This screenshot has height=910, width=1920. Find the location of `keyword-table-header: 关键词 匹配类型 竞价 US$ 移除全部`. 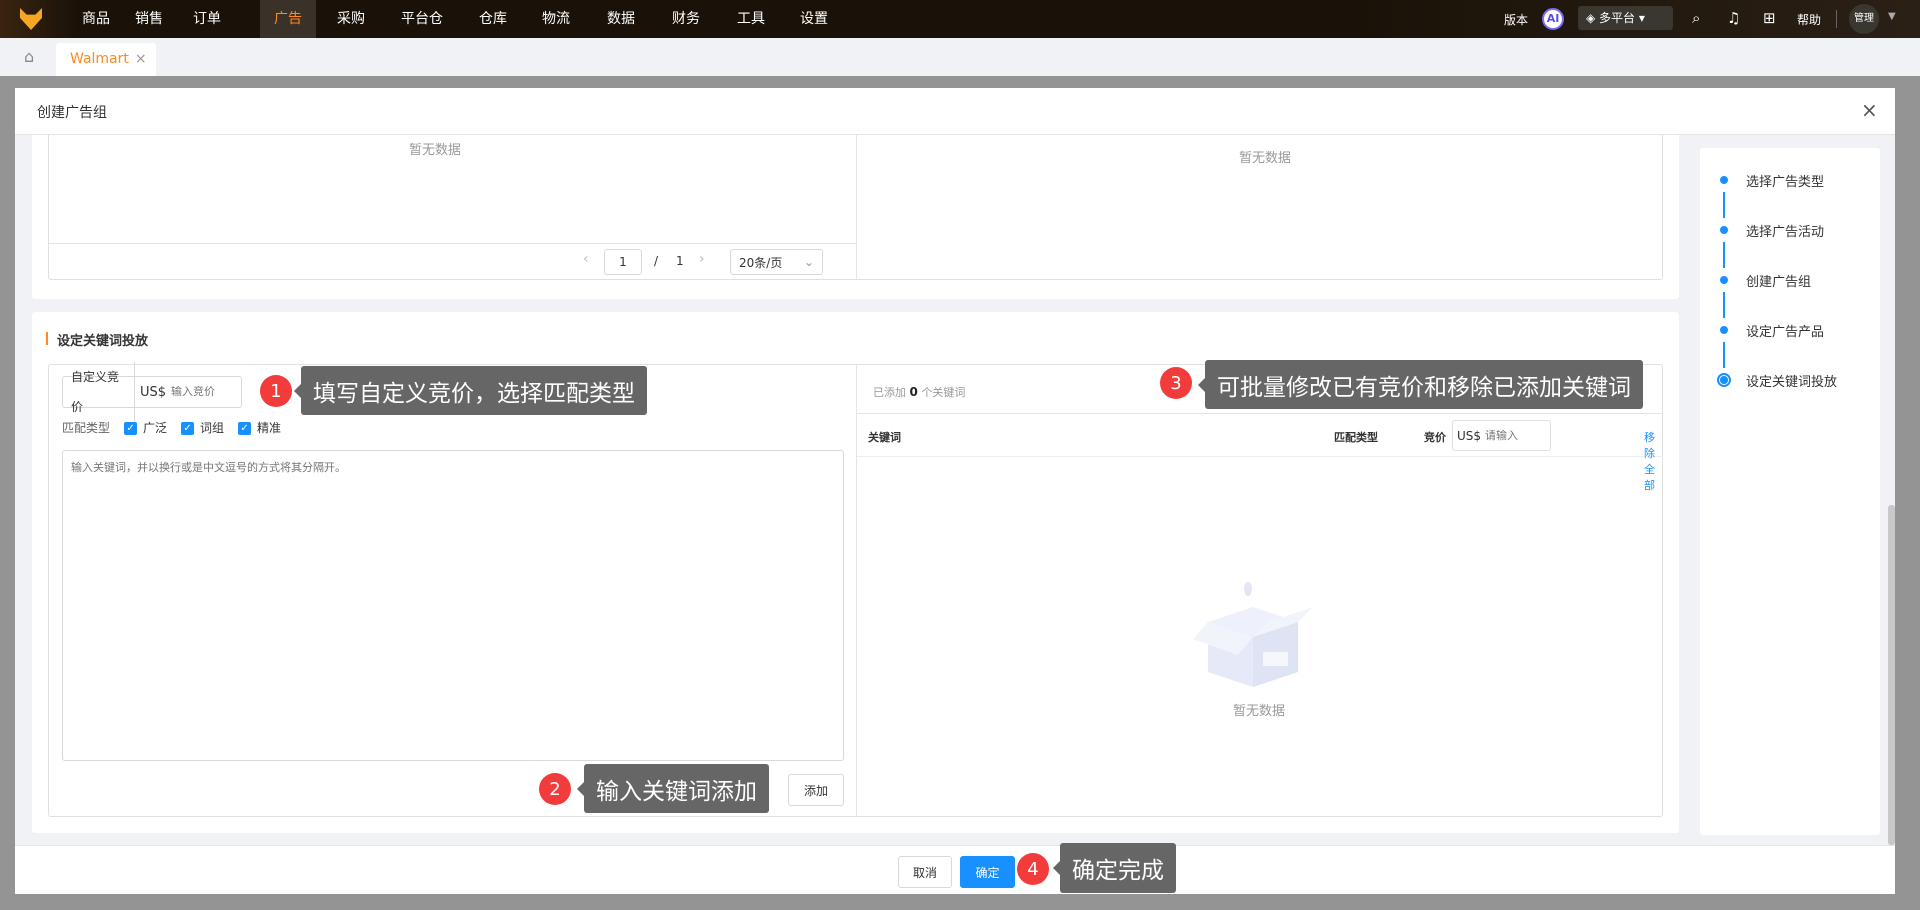

keyword-table-header: 关键词 匹配类型 竞价 US$ 移除全部 is located at coordinates (1260, 453).